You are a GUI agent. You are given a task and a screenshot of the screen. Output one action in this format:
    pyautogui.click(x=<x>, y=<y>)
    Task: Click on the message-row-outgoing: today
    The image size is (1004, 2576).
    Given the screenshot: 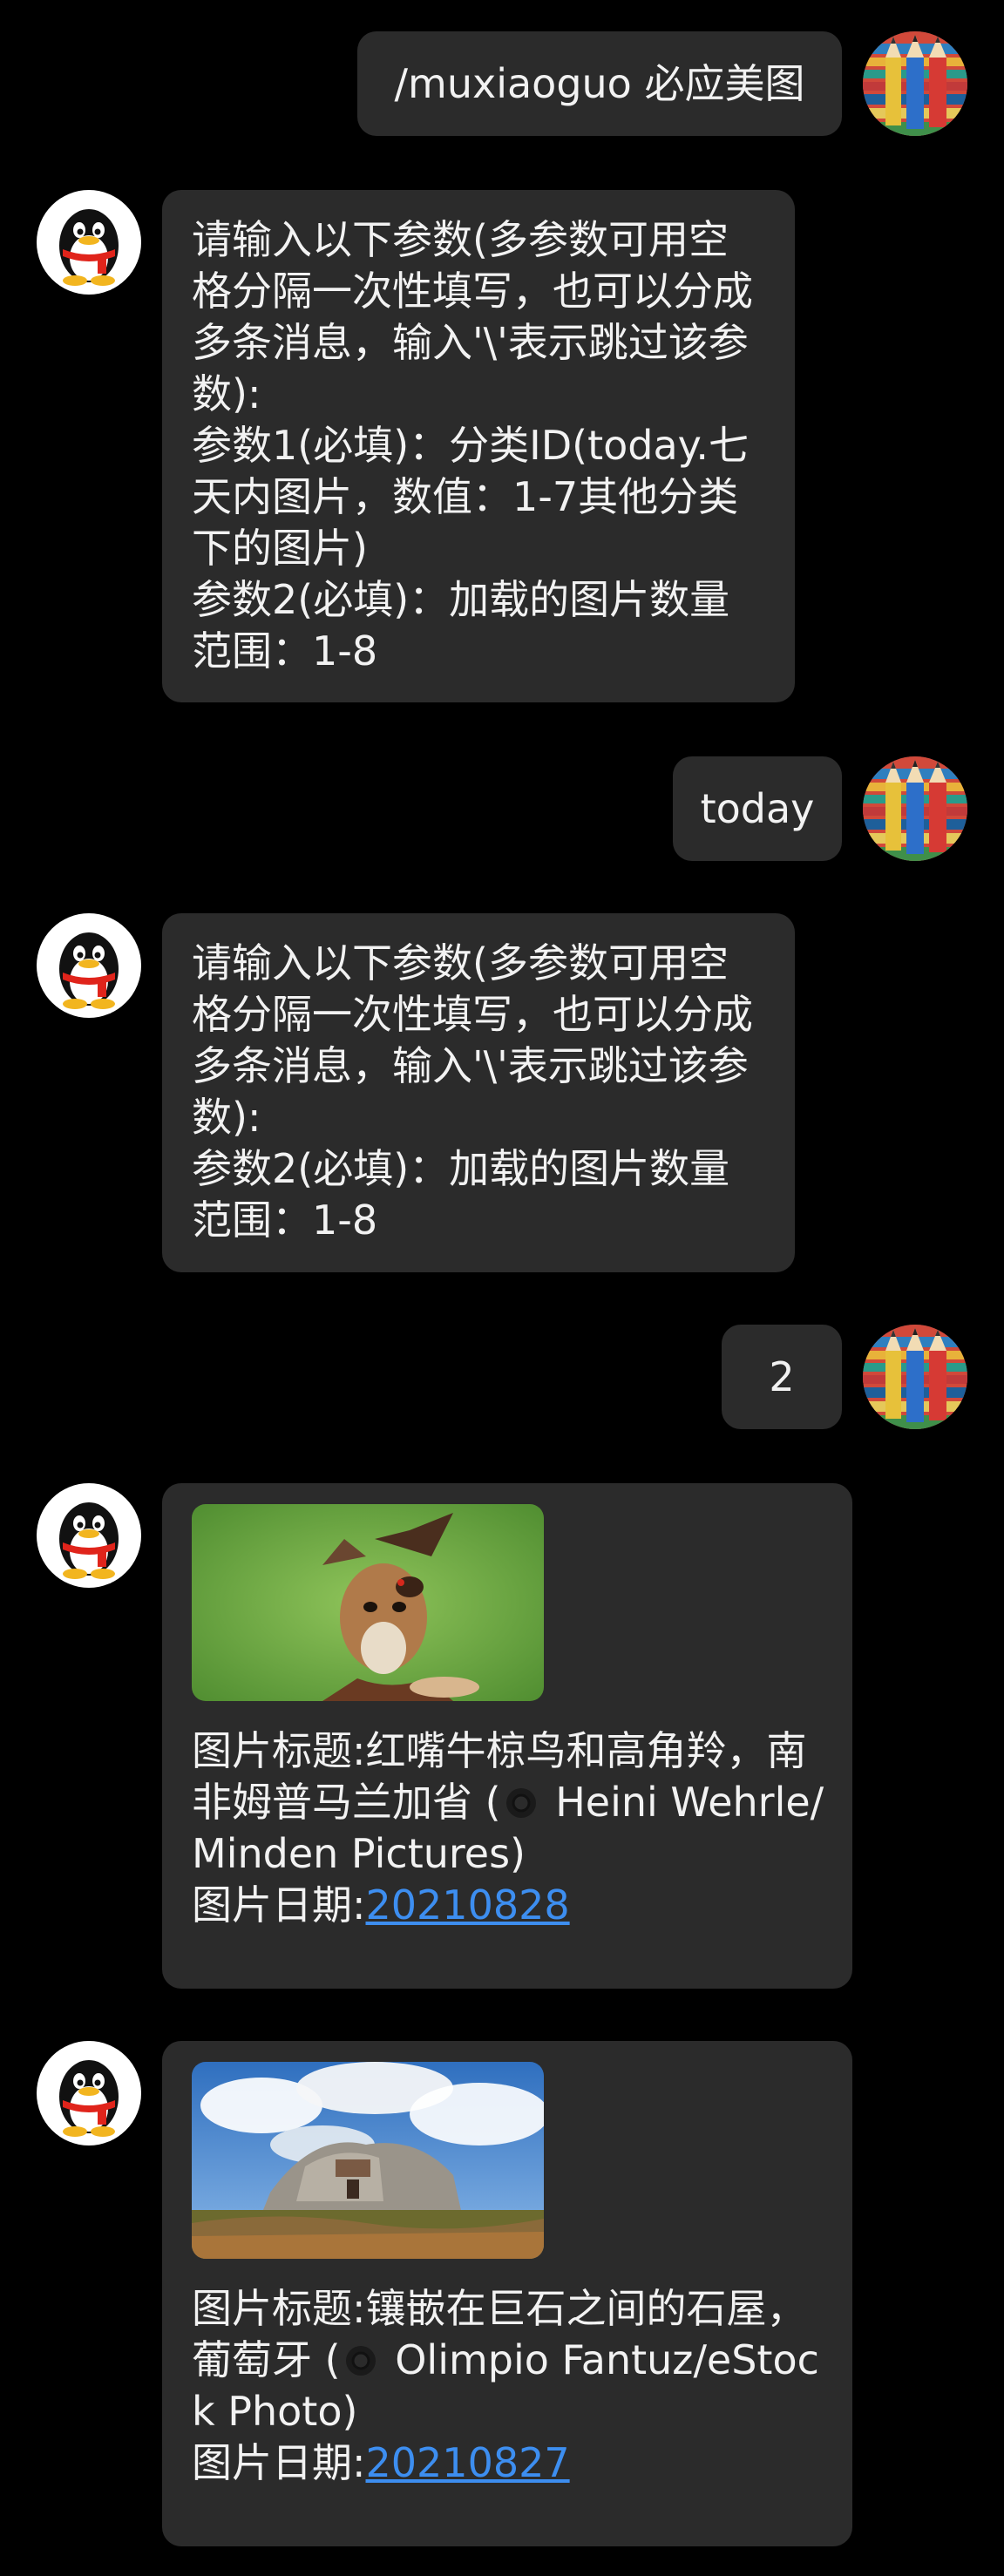 What is the action you would take?
    pyautogui.click(x=502, y=810)
    